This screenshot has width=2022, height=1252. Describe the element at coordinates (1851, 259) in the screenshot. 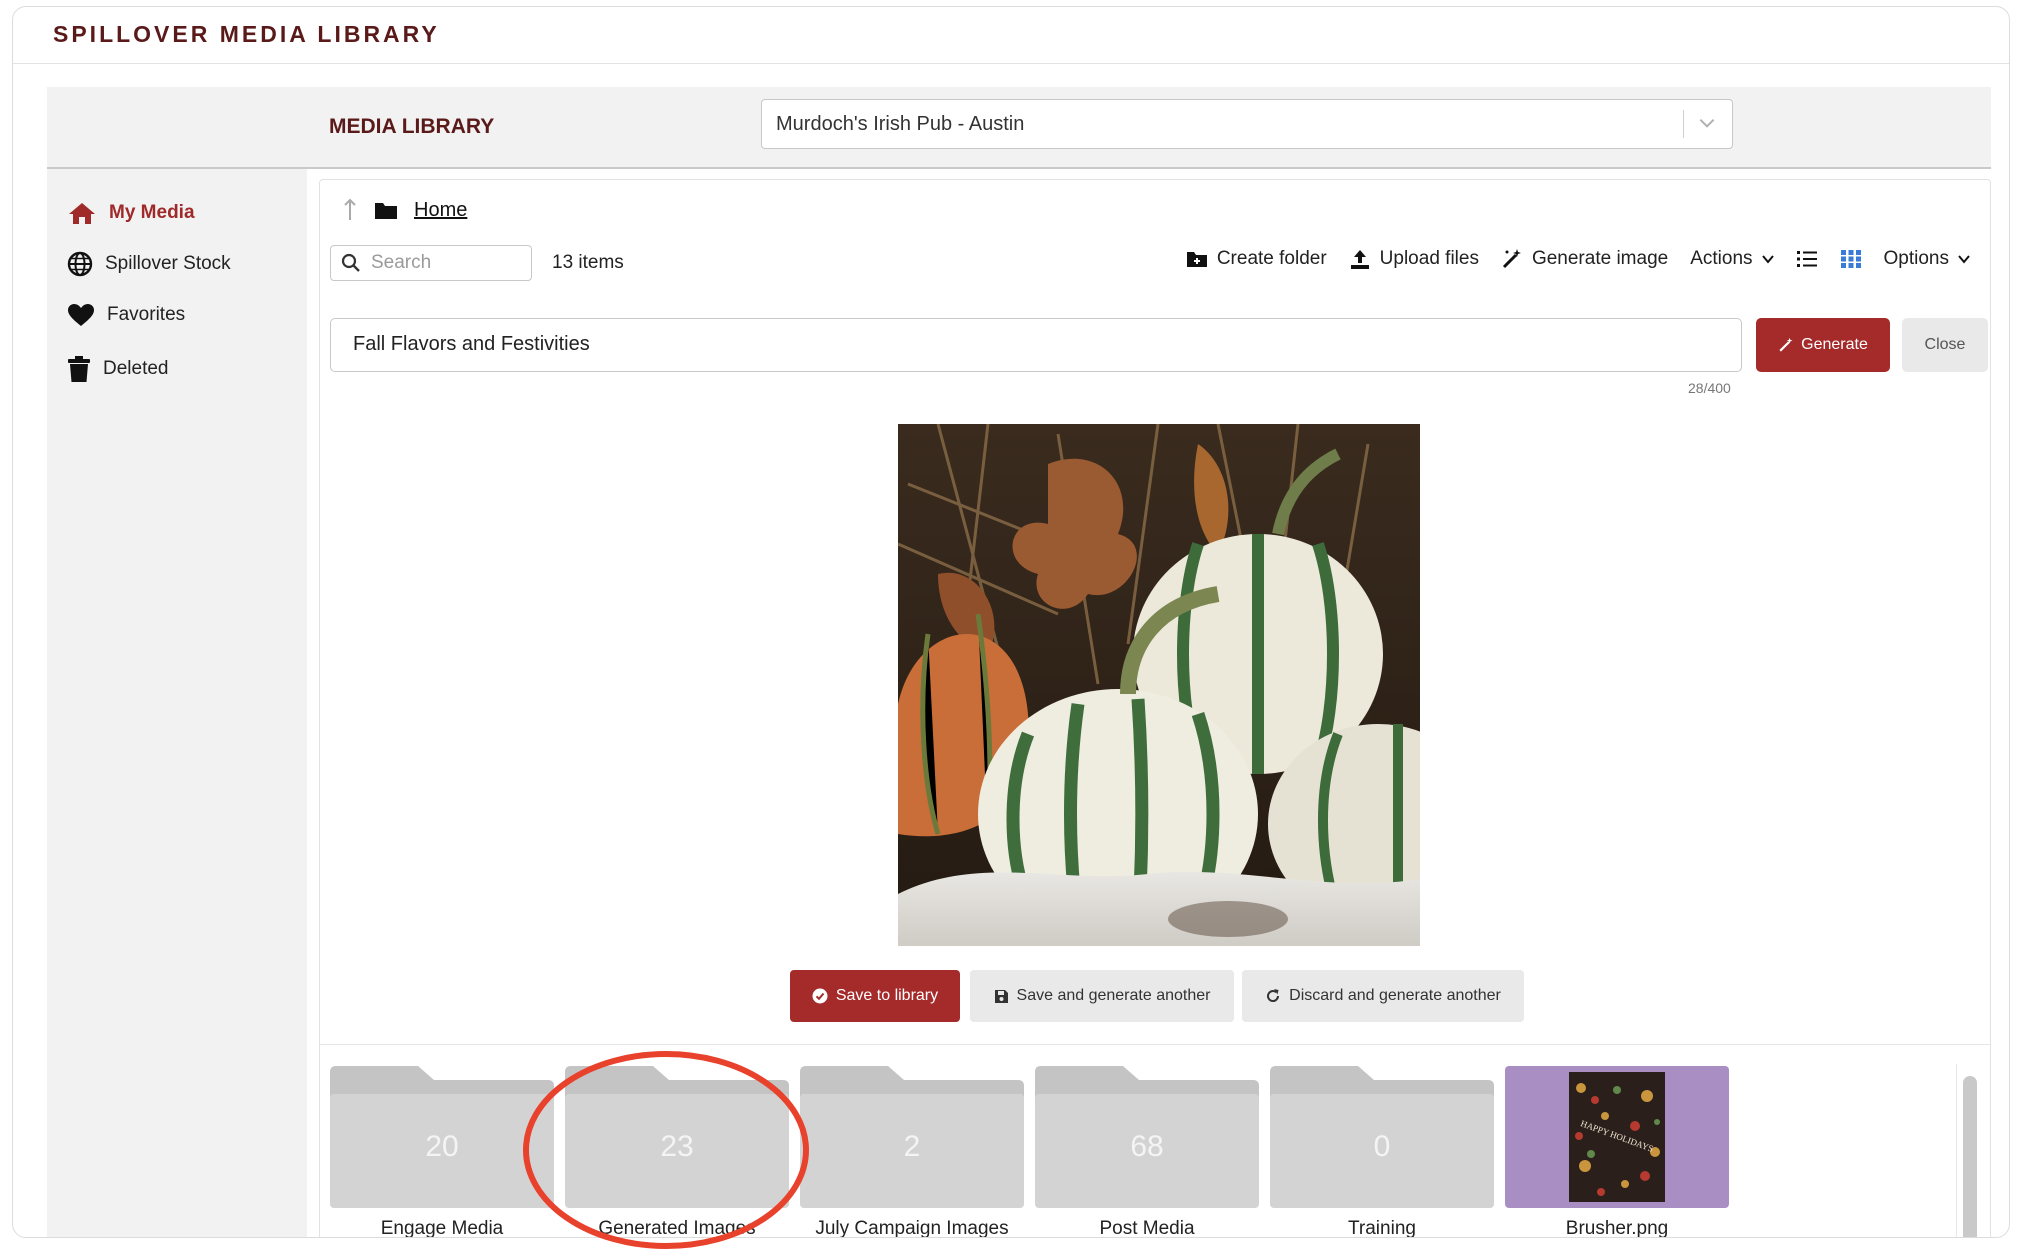

I see `grid-view-icon` at that location.